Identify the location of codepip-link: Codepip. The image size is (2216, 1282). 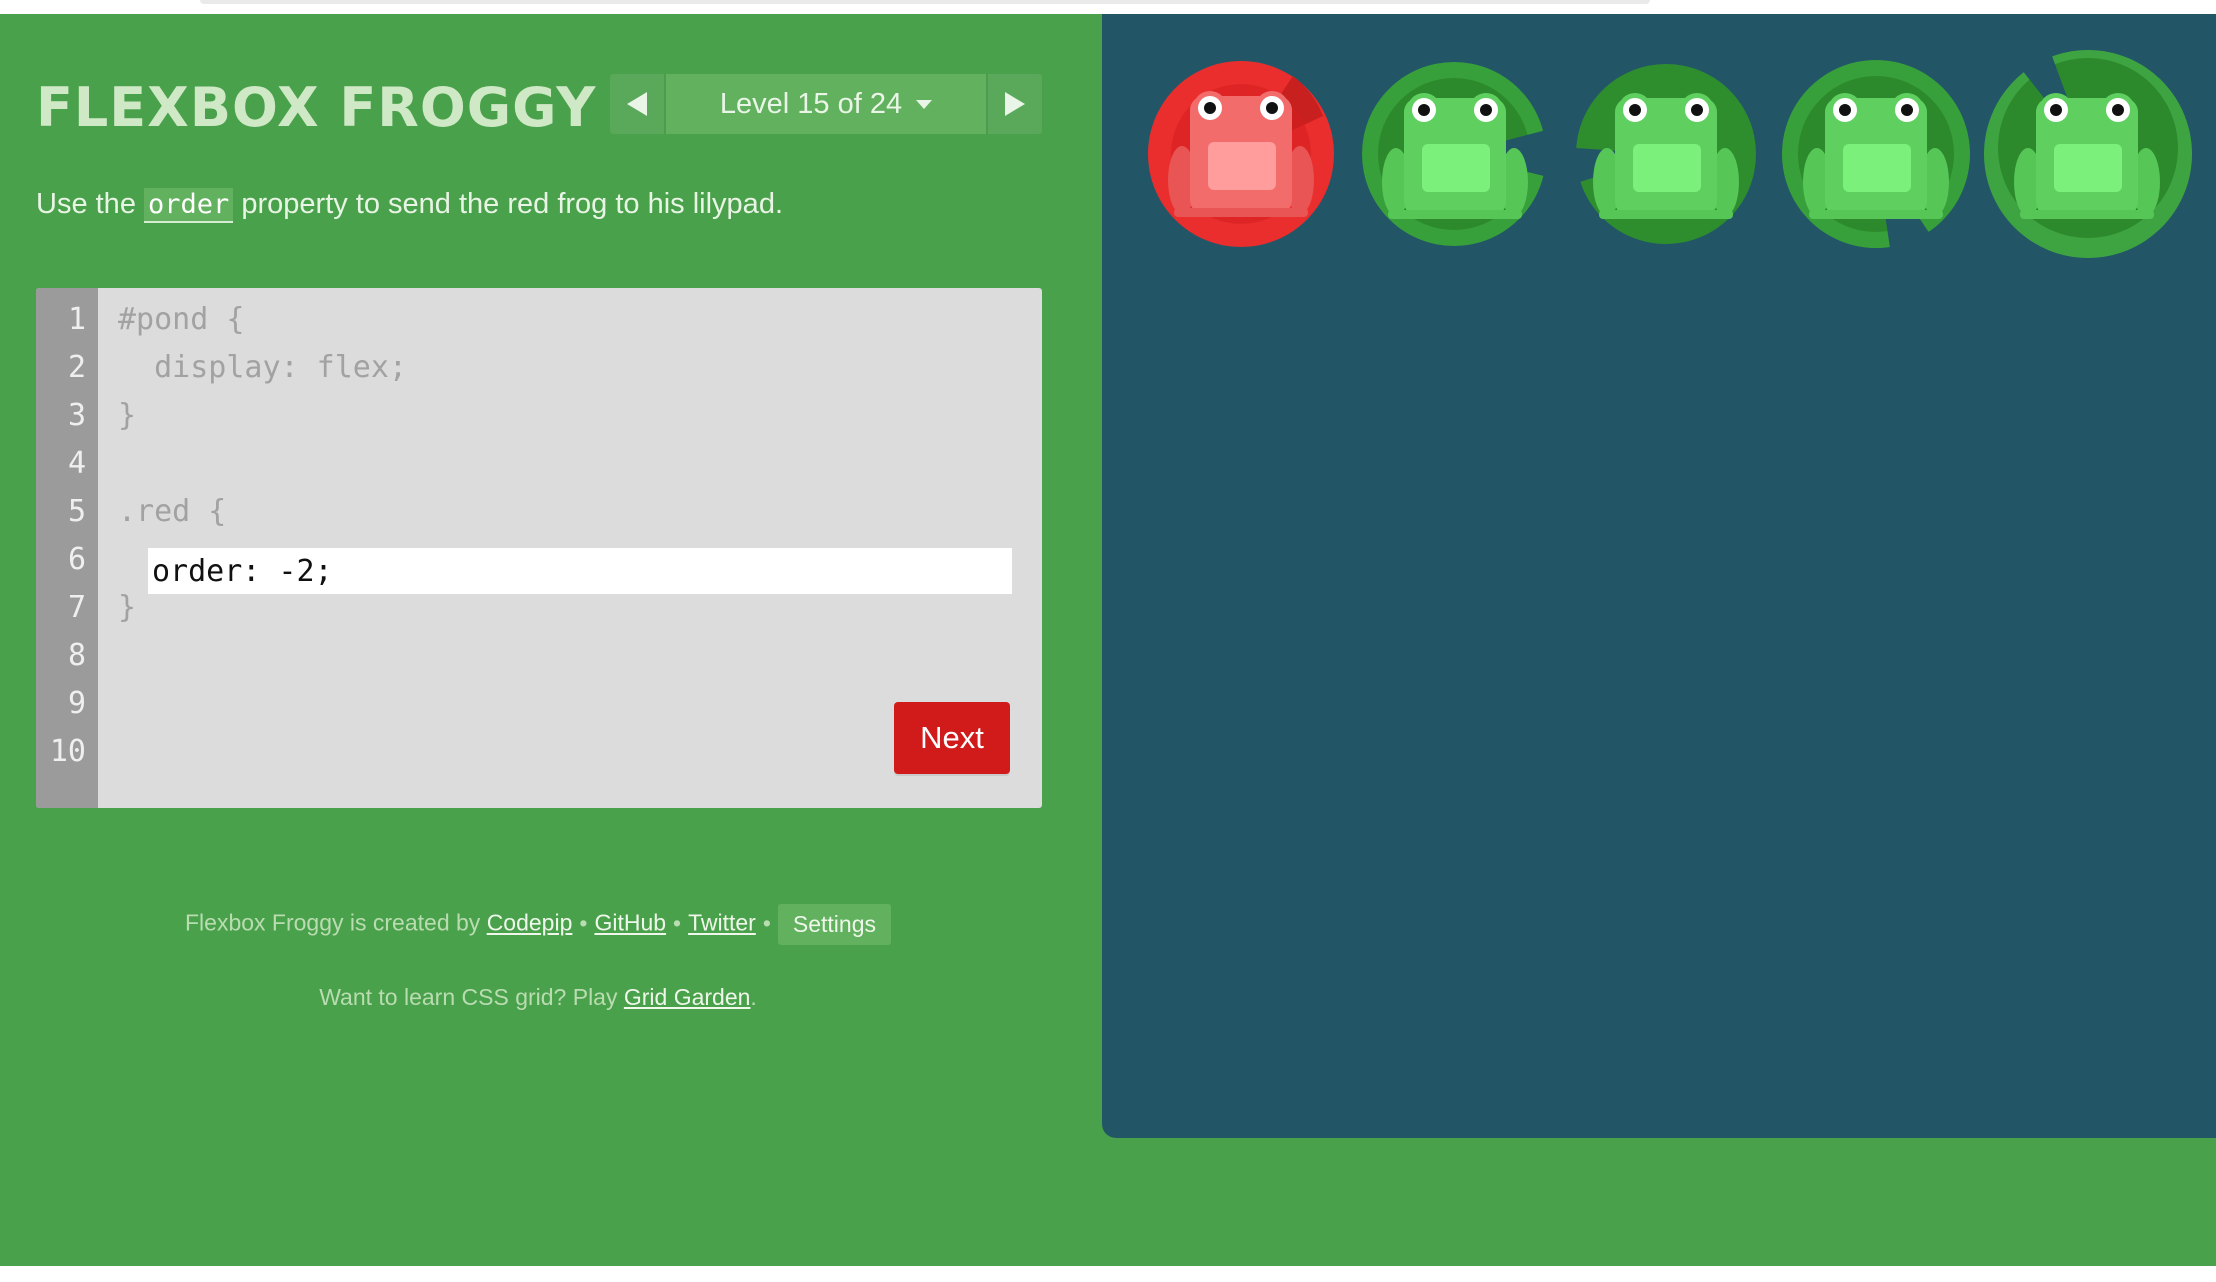
(530, 923).